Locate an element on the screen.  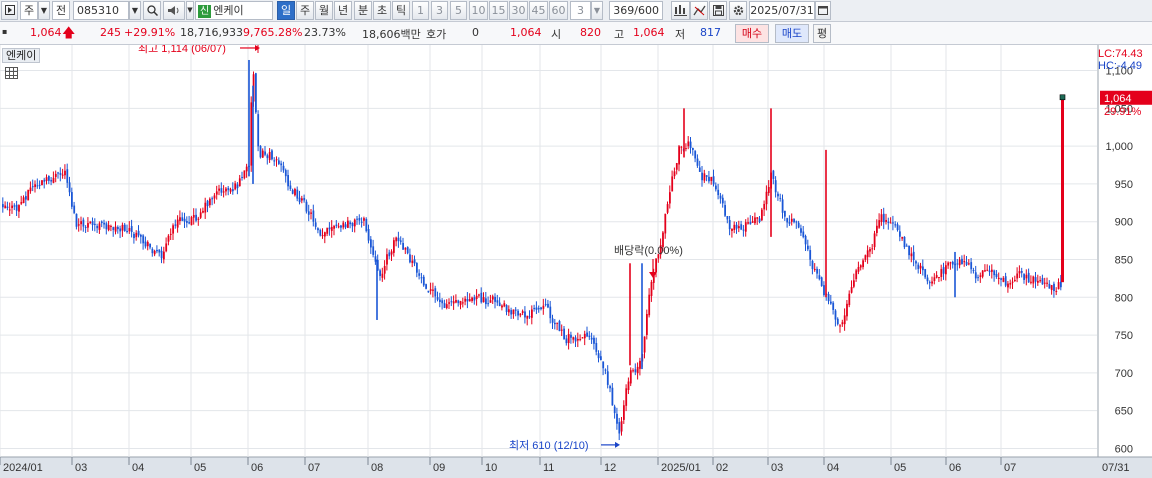
x-tick-label: 07 is located at coordinates (1010, 468).